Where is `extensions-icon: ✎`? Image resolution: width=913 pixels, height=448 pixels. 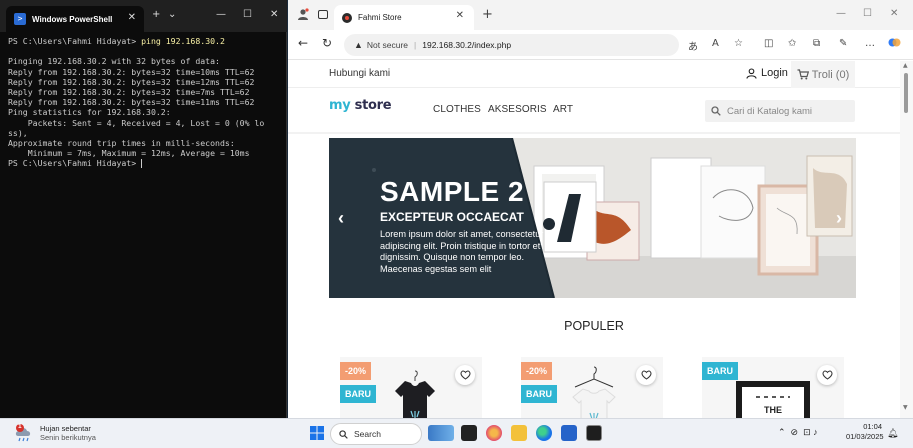
extensions-icon: ✎ is located at coordinates (843, 43).